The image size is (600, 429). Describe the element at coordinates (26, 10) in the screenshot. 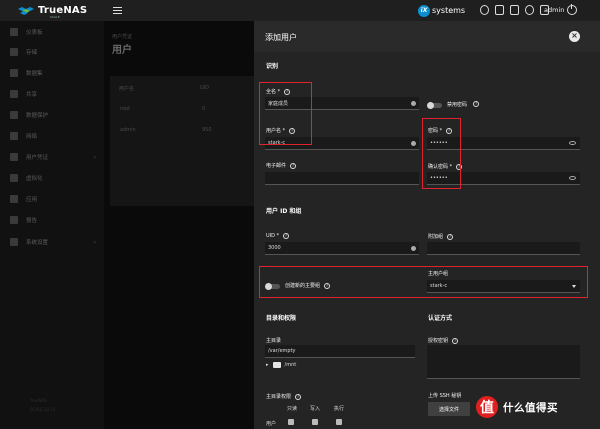

I see `truenas-logo-icon` at that location.